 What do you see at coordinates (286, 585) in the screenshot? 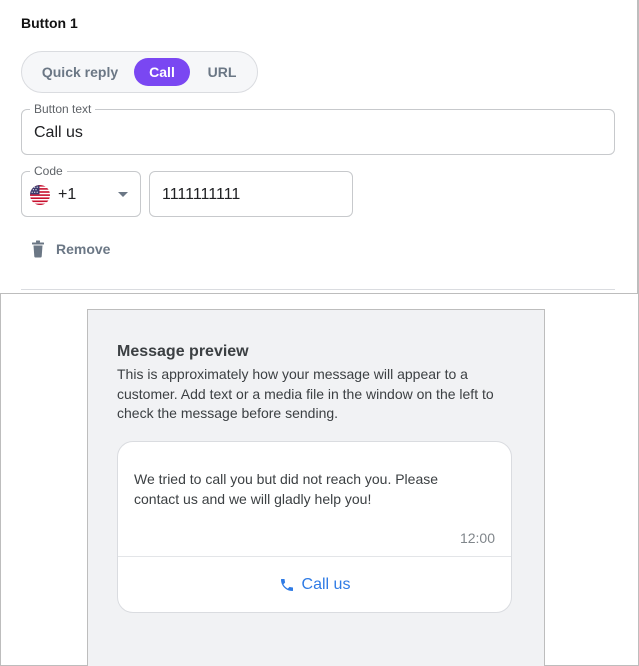
I see `phone-icon` at bounding box center [286, 585].